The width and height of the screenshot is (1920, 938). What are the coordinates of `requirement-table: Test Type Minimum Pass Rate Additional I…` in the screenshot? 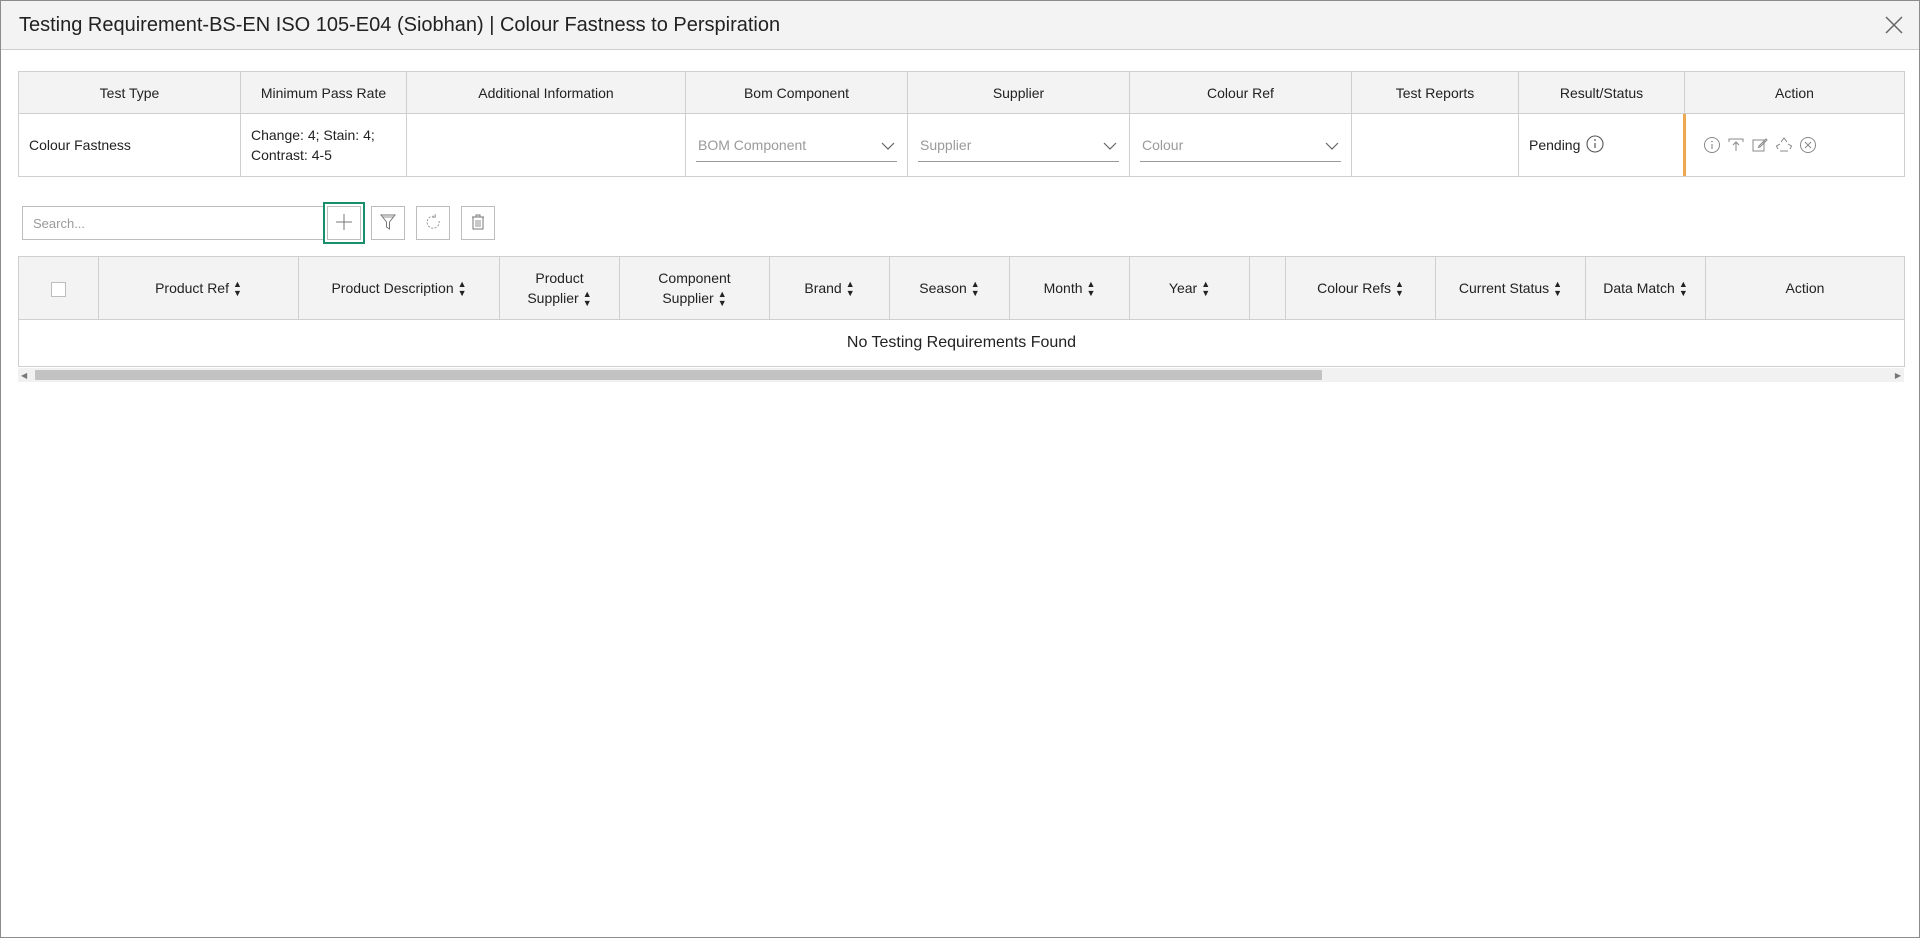 It's located at (961, 124).